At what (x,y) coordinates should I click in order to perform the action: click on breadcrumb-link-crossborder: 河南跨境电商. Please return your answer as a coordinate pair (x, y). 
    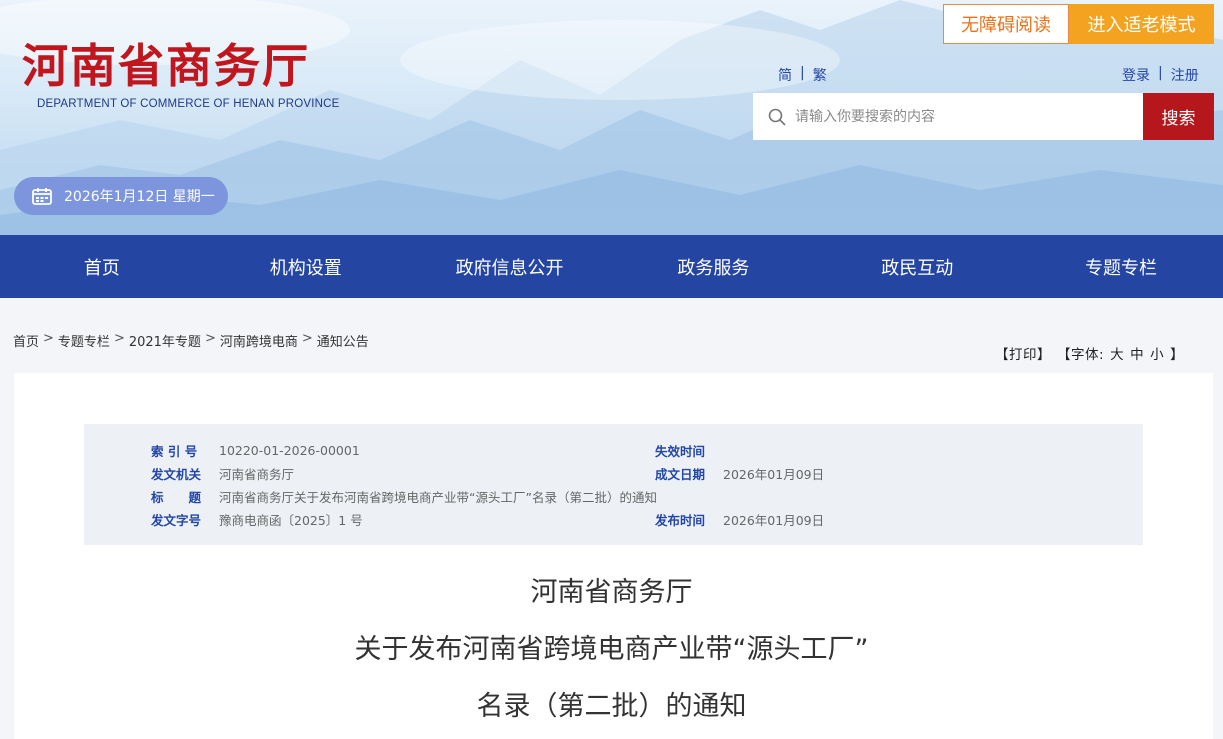
    Looking at the image, I should click on (259, 340).